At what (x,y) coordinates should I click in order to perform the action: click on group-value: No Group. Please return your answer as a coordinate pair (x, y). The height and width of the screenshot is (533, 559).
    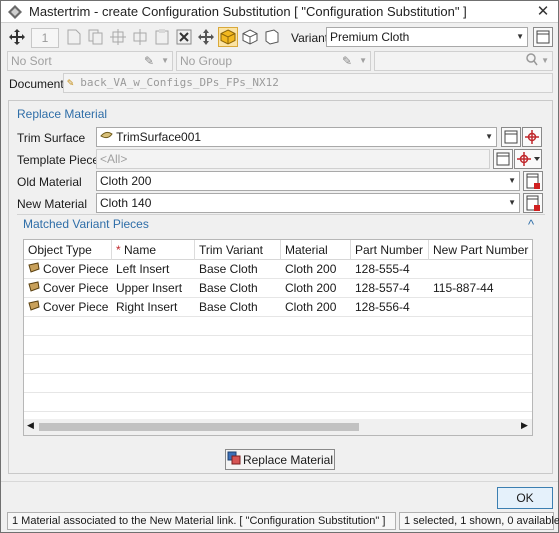
    Looking at the image, I should click on (206, 61).